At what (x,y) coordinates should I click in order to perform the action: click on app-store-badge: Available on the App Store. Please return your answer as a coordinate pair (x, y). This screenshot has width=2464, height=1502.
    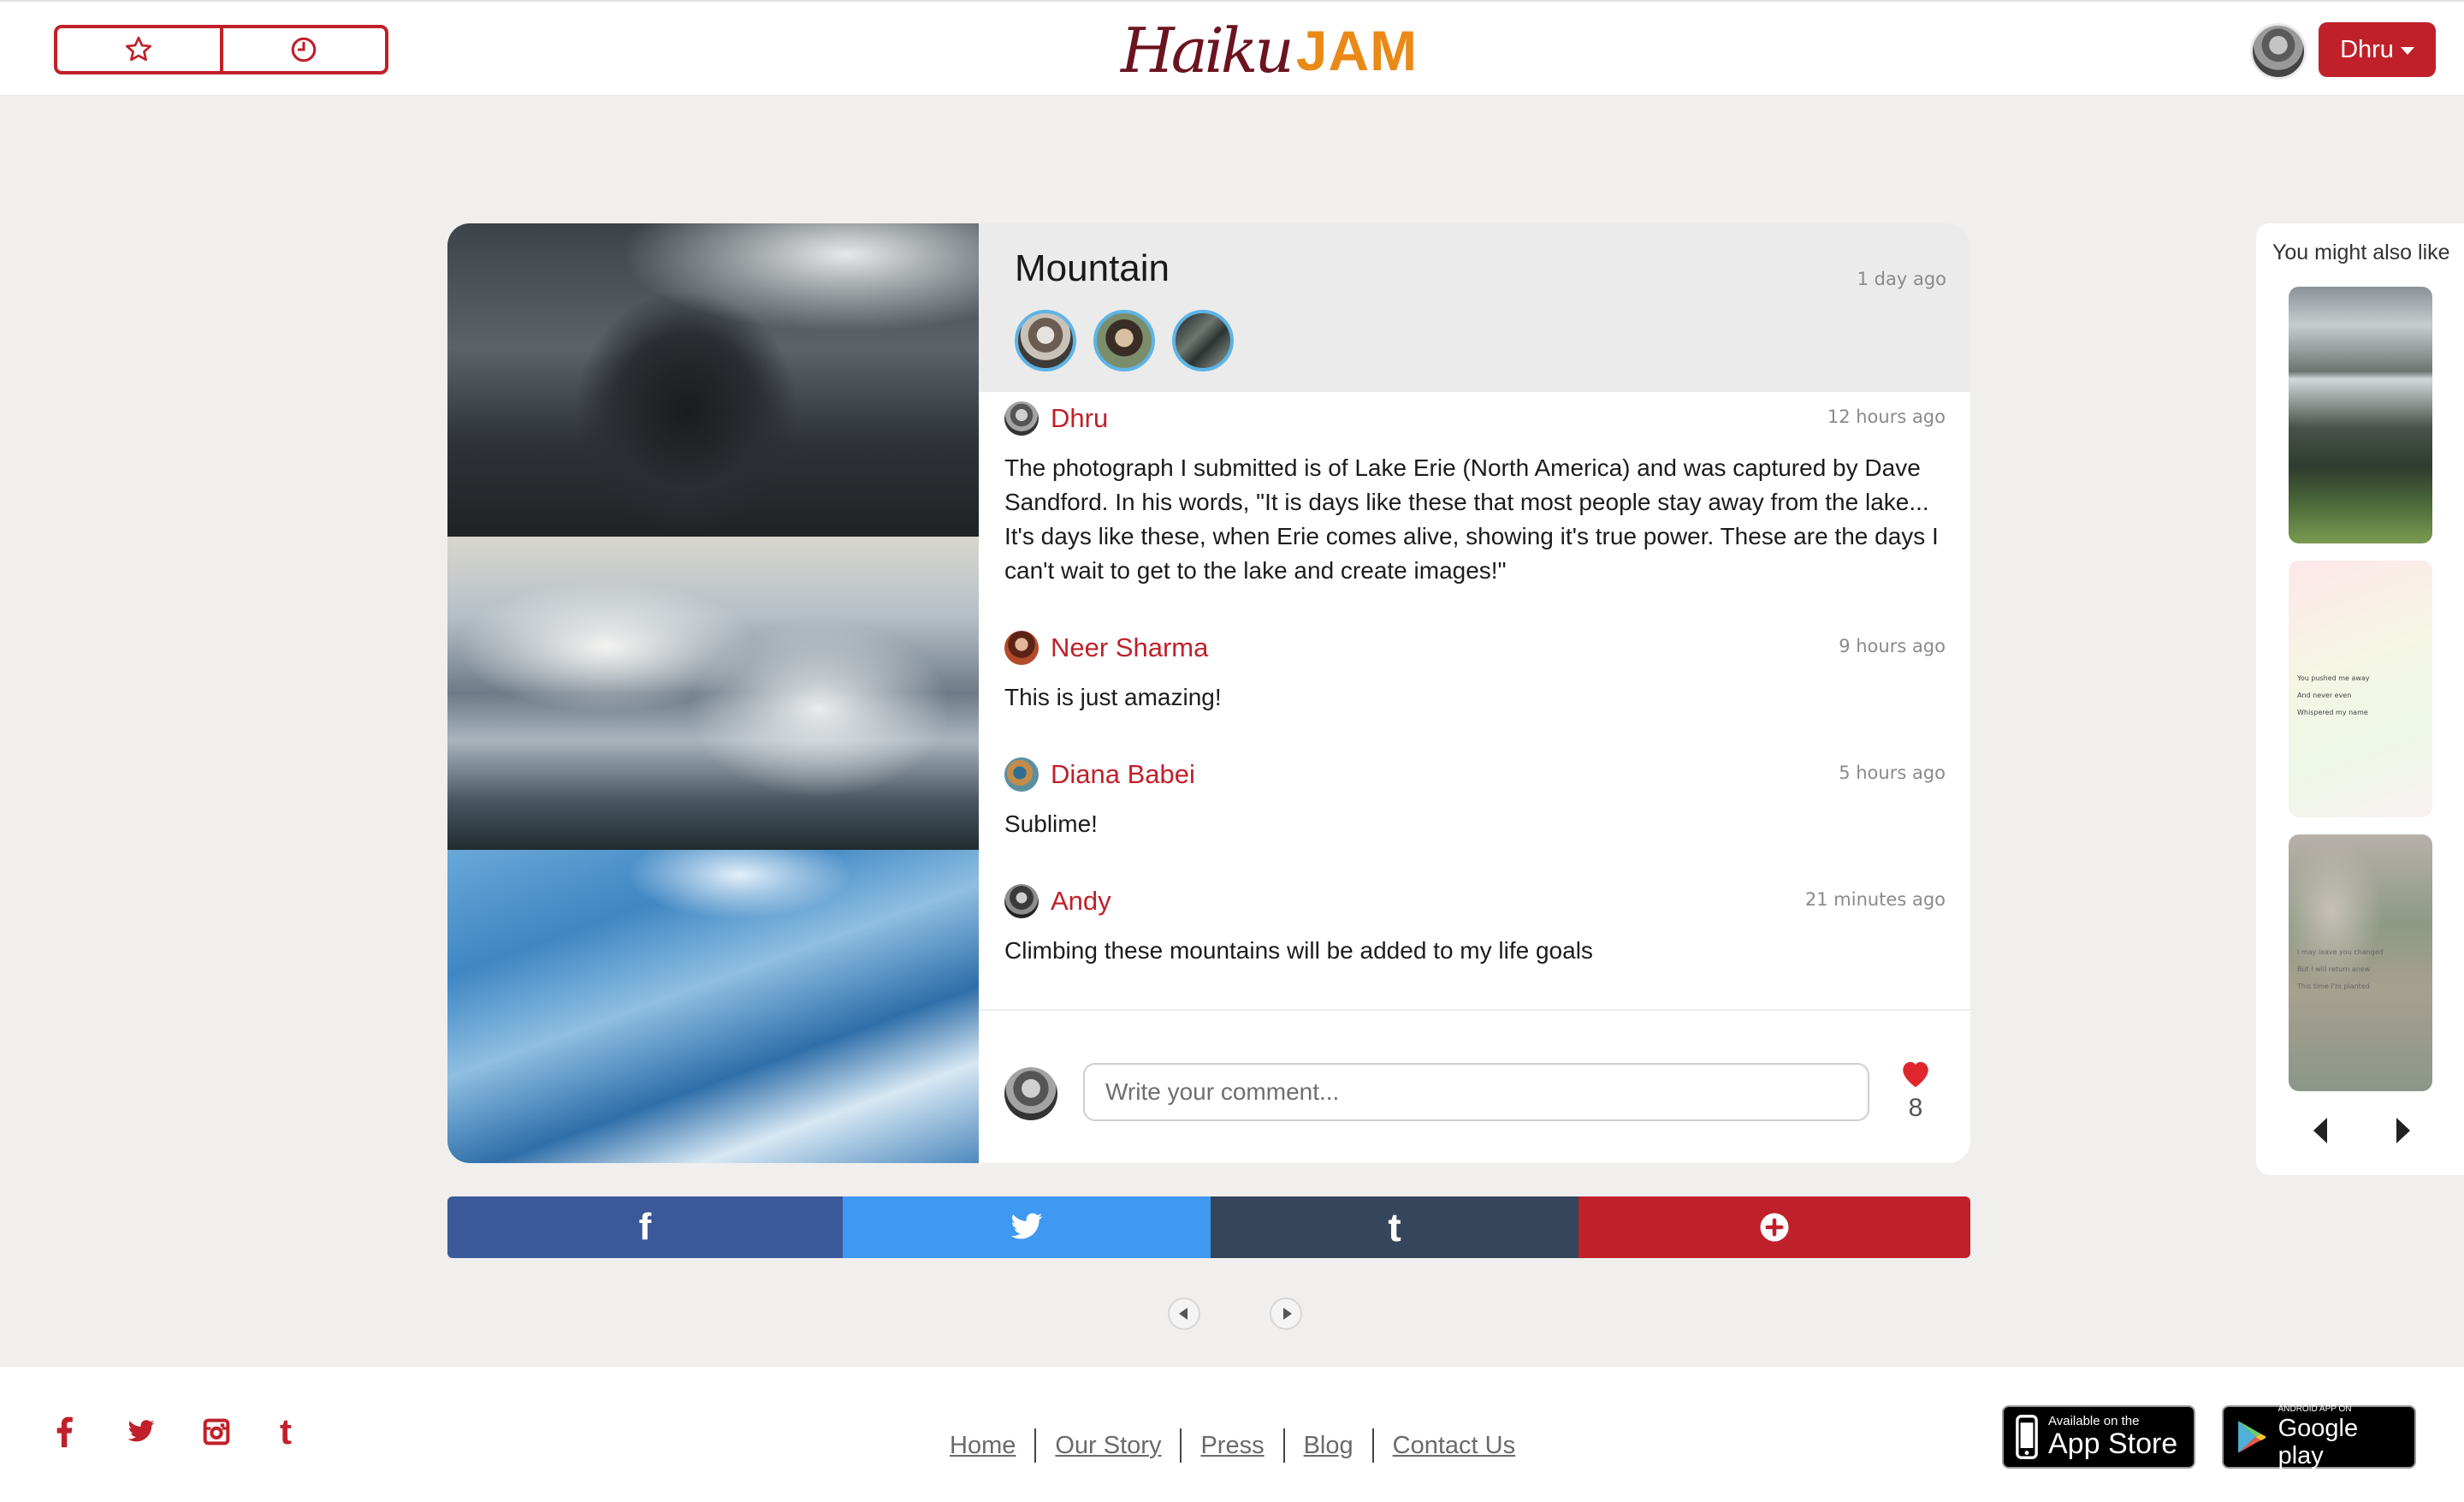
    Looking at the image, I should click on (2098, 1437).